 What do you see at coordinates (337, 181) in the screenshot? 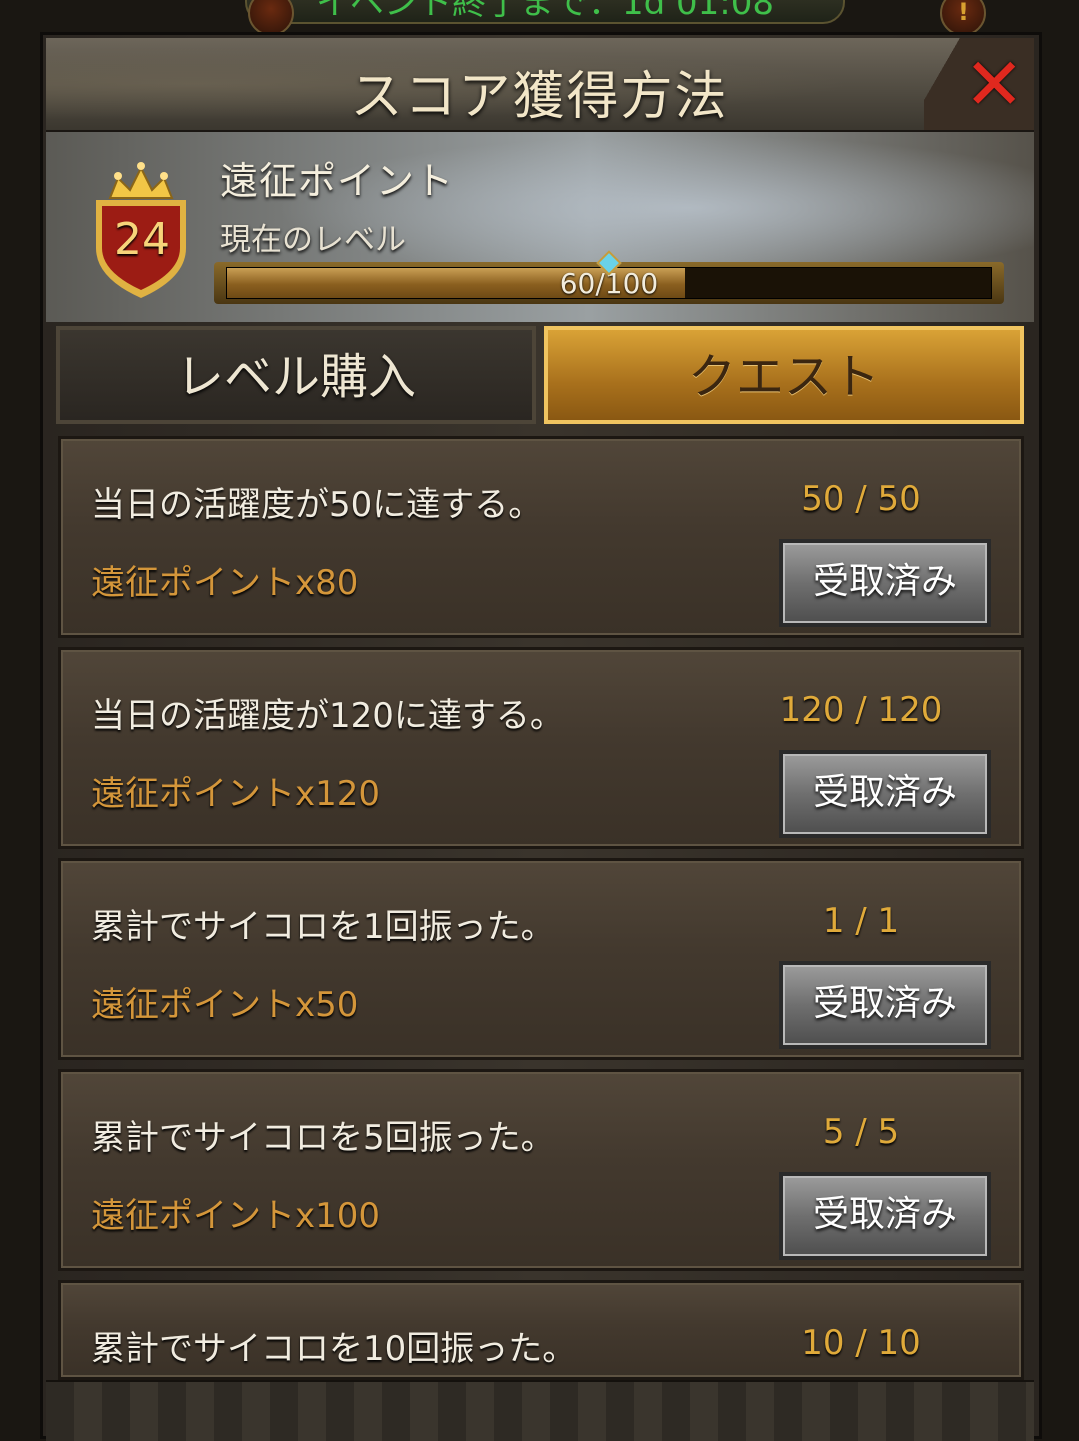
I see `points-title: 遠征ポイント` at bounding box center [337, 181].